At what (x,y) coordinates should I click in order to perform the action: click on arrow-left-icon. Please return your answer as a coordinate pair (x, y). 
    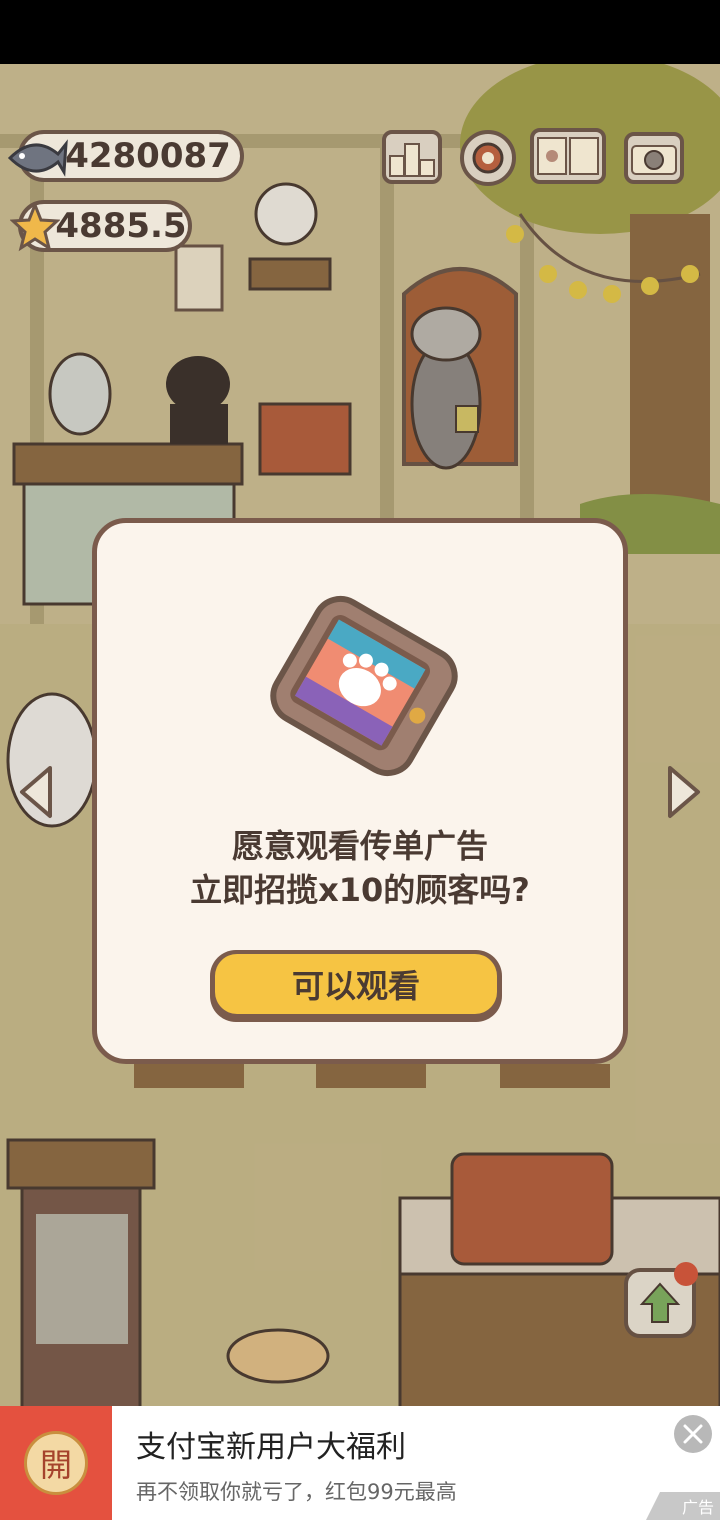
    Looking at the image, I should click on (35, 792).